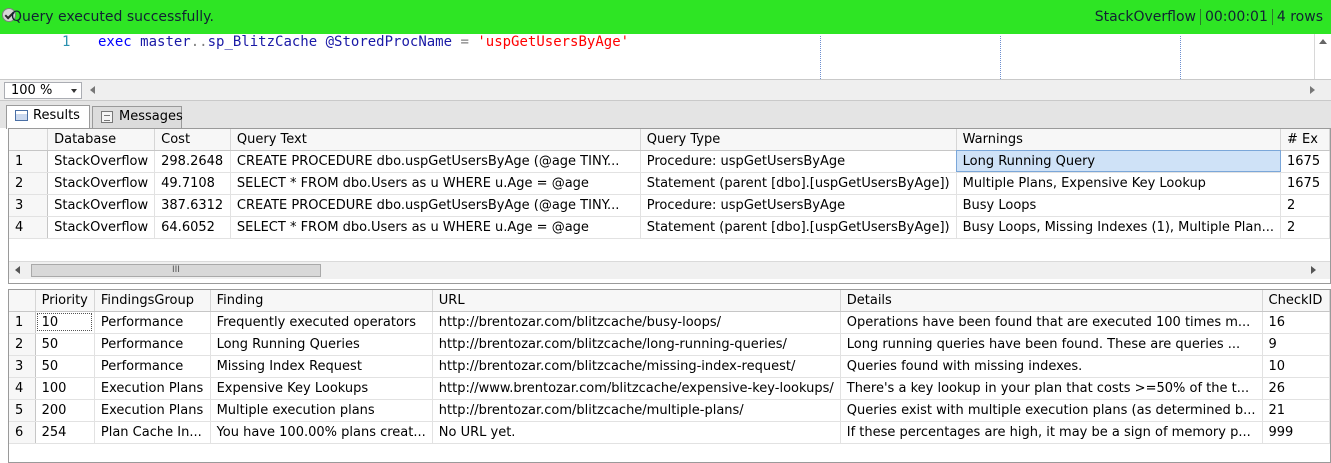  What do you see at coordinates (1296, 301) in the screenshot?
I see `column-header: CheckID` at bounding box center [1296, 301].